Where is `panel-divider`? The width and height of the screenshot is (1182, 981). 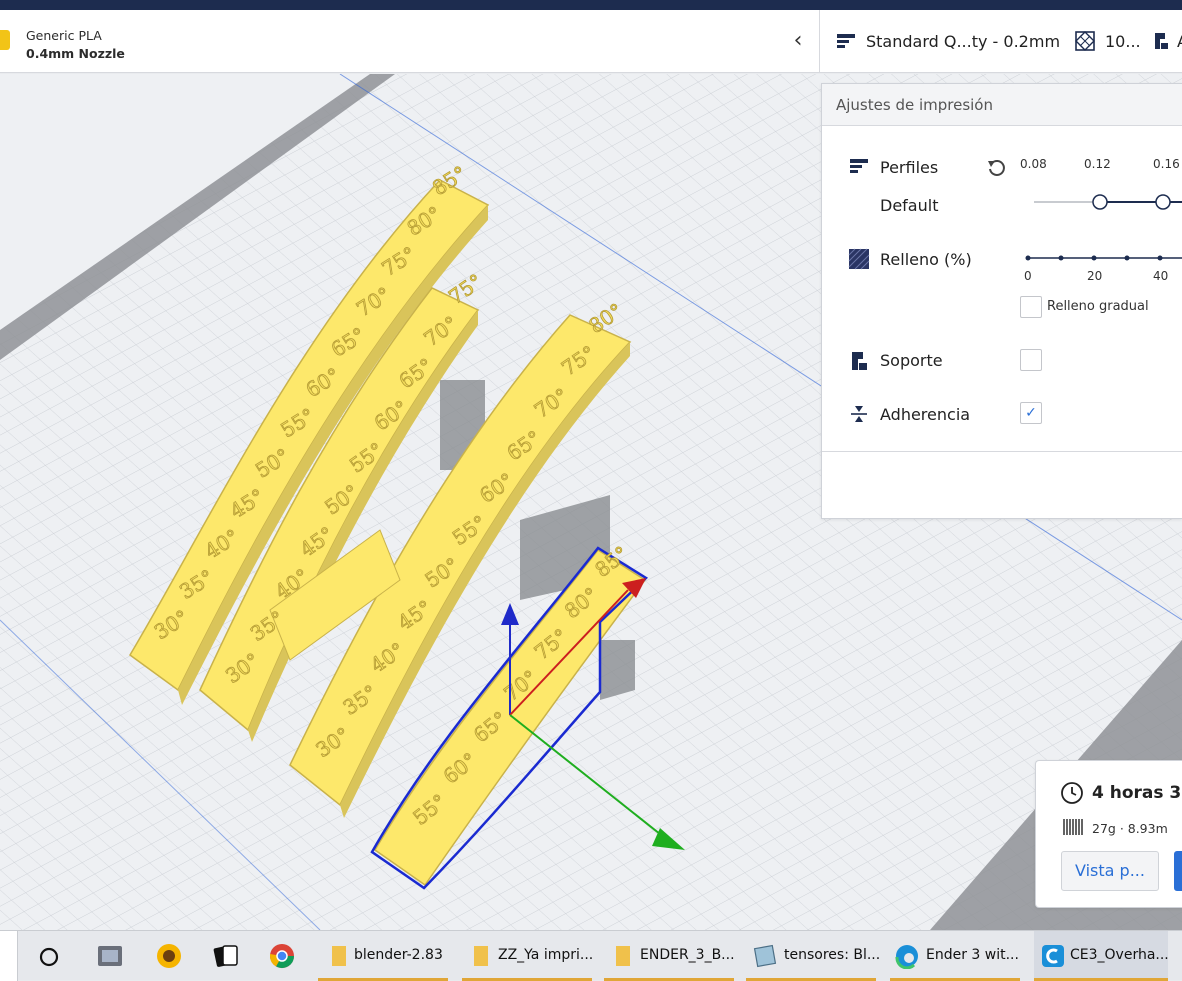
panel-divider is located at coordinates (1002, 451).